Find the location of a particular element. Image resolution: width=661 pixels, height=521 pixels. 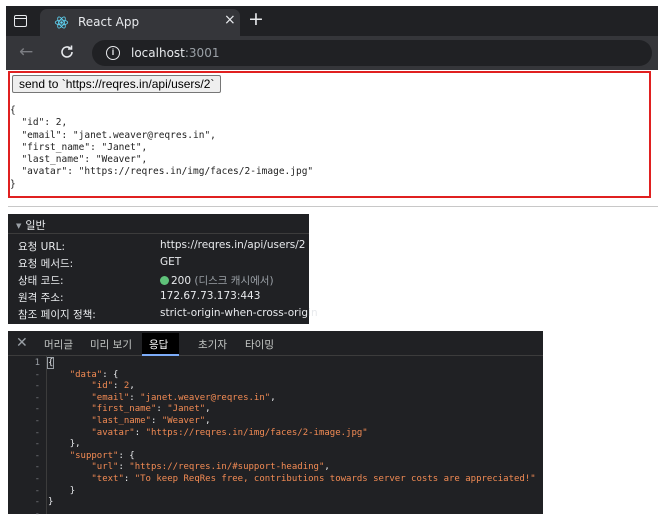

back-arrow-icon: ← is located at coordinates (26, 52).